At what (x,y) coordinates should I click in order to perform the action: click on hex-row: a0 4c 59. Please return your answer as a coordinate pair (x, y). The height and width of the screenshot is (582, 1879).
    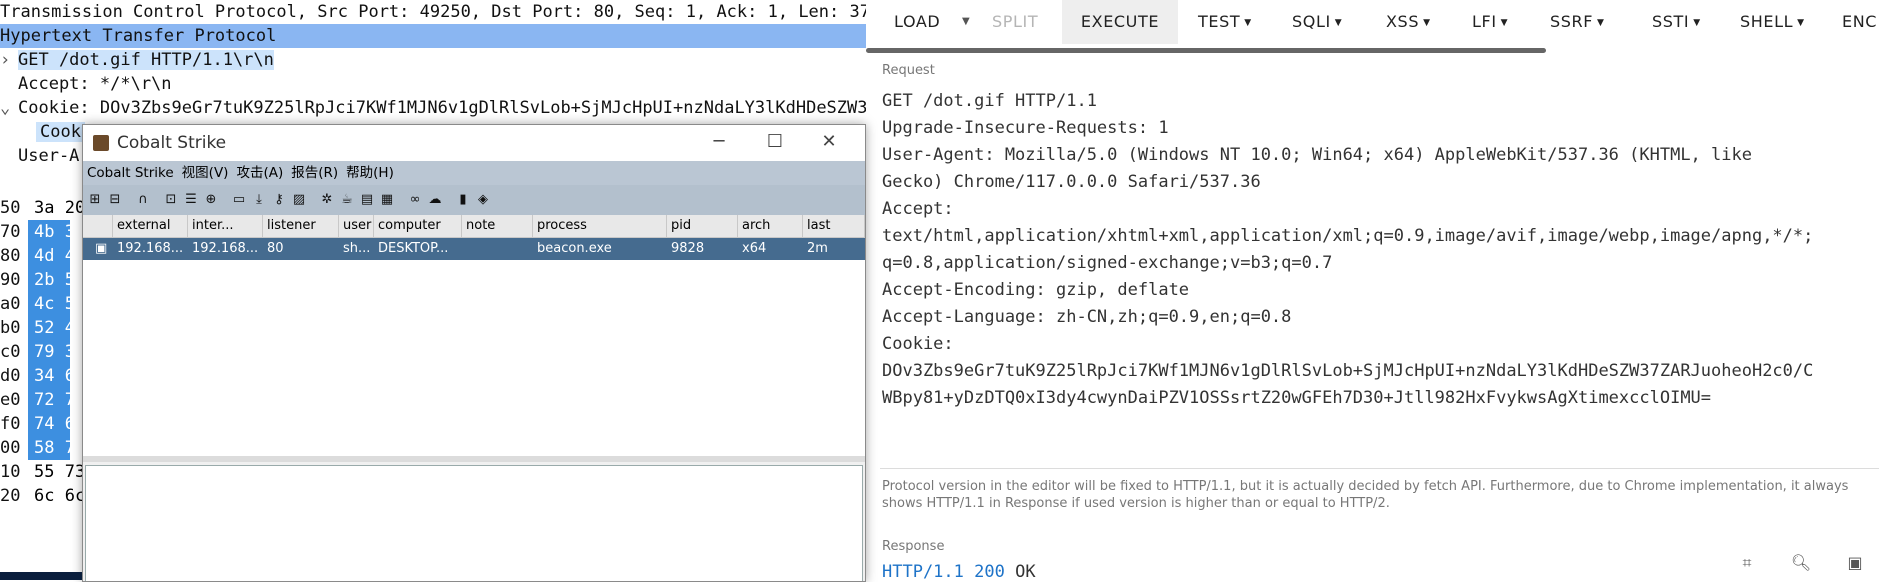
    Looking at the image, I should click on (42, 304).